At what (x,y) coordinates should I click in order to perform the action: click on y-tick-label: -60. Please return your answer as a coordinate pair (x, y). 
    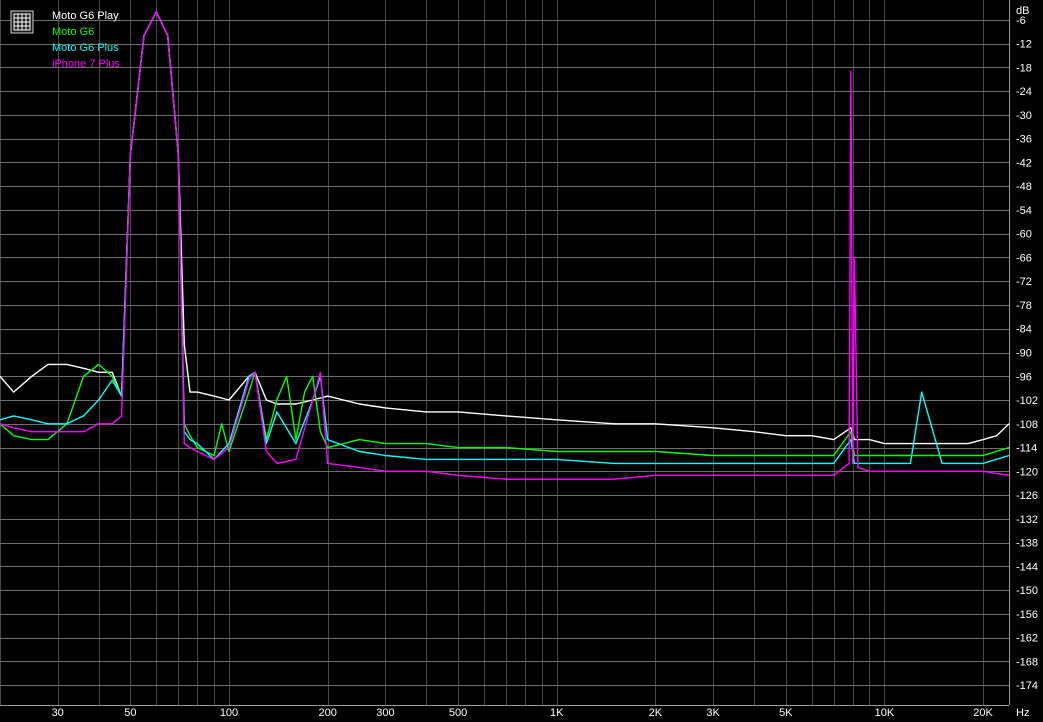
    Looking at the image, I should click on (1024, 235).